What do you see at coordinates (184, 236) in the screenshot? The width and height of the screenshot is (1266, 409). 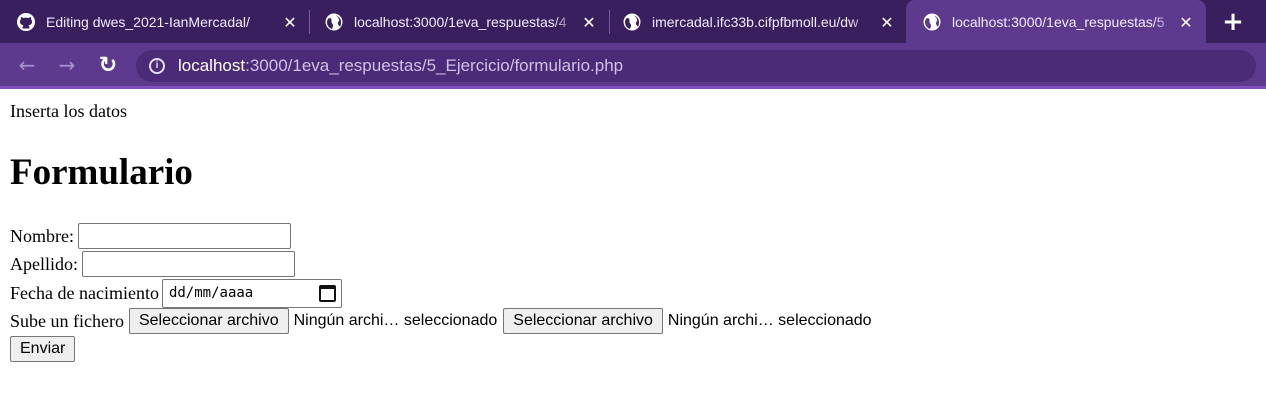 I see `nombre-input` at bounding box center [184, 236].